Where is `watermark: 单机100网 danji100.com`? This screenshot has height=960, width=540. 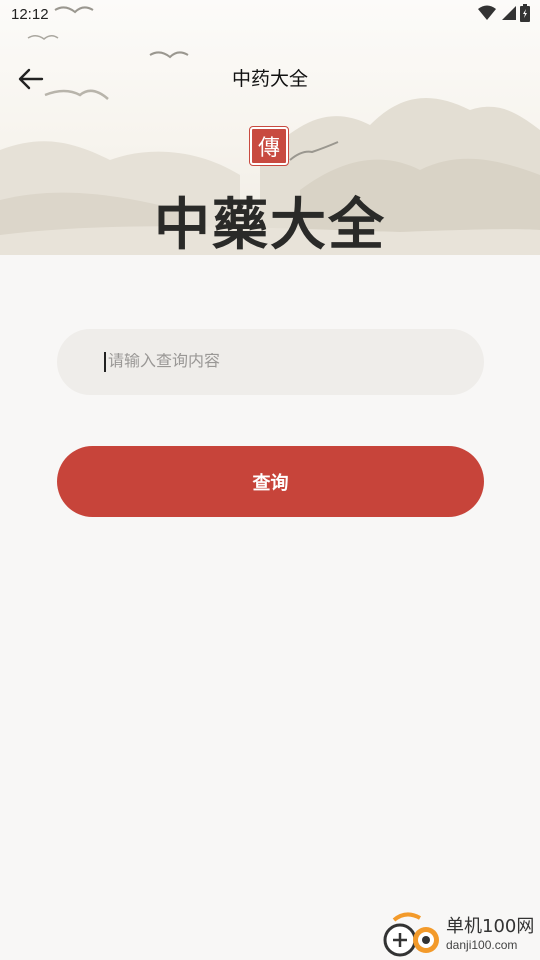 watermark: 单机100网 danji100.com is located at coordinates (460, 934).